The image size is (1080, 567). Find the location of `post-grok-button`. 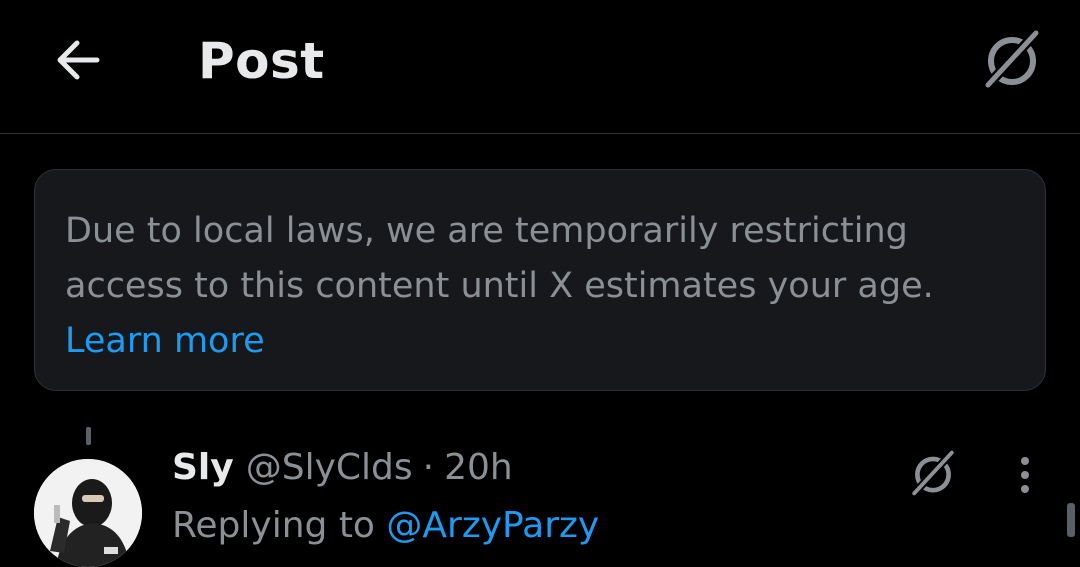

post-grok-button is located at coordinates (933, 473).